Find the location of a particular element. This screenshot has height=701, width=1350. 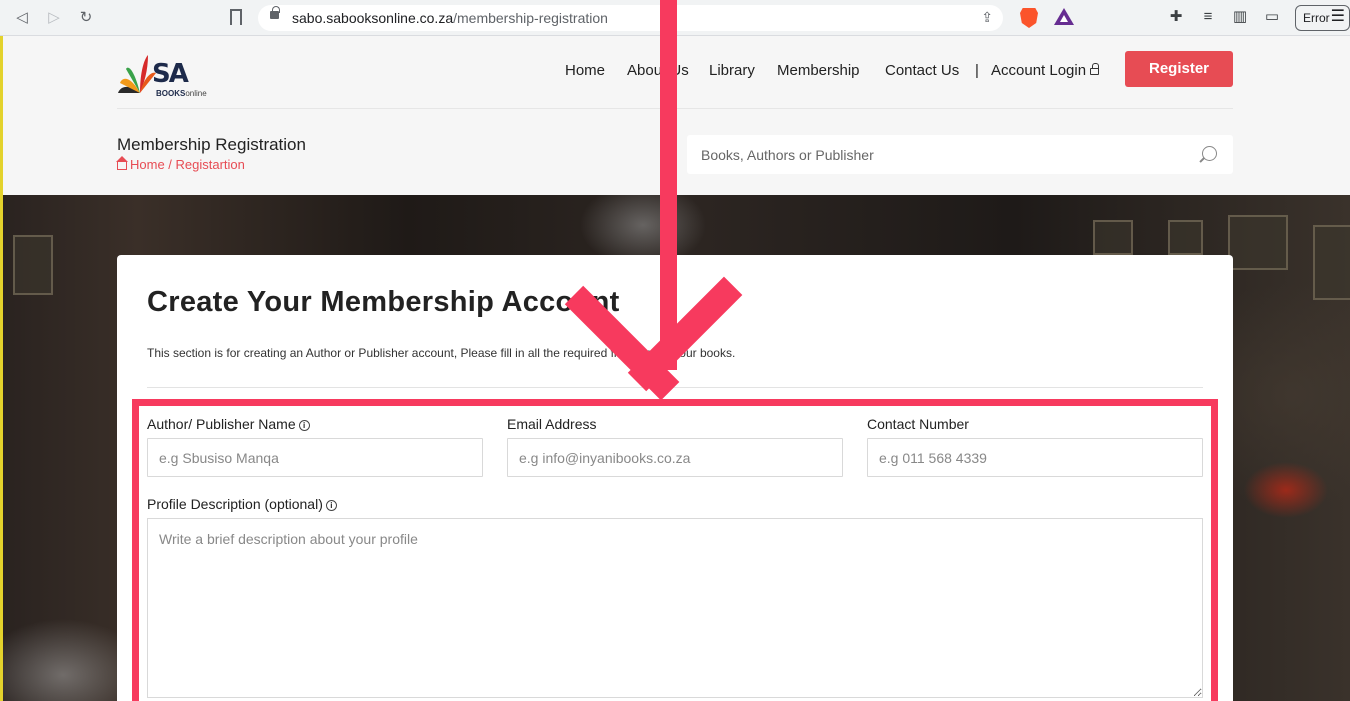

search-icon is located at coordinates (1209, 153).